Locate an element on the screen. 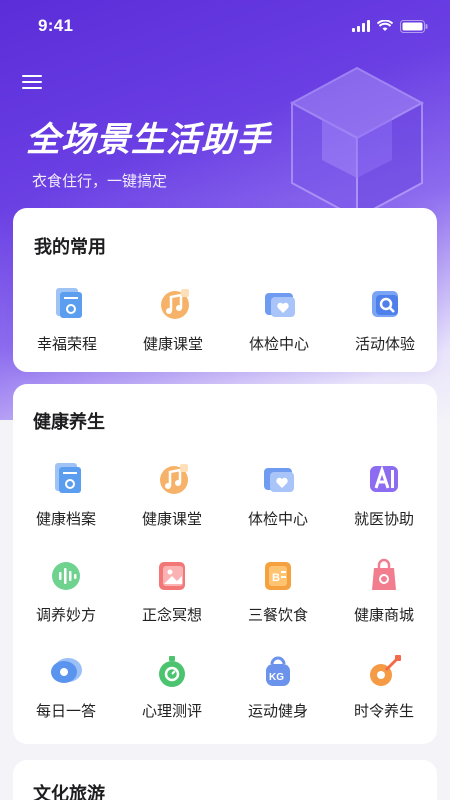 The width and height of the screenshot is (450, 800). cube-illustration-icon is located at coordinates (357, 143).